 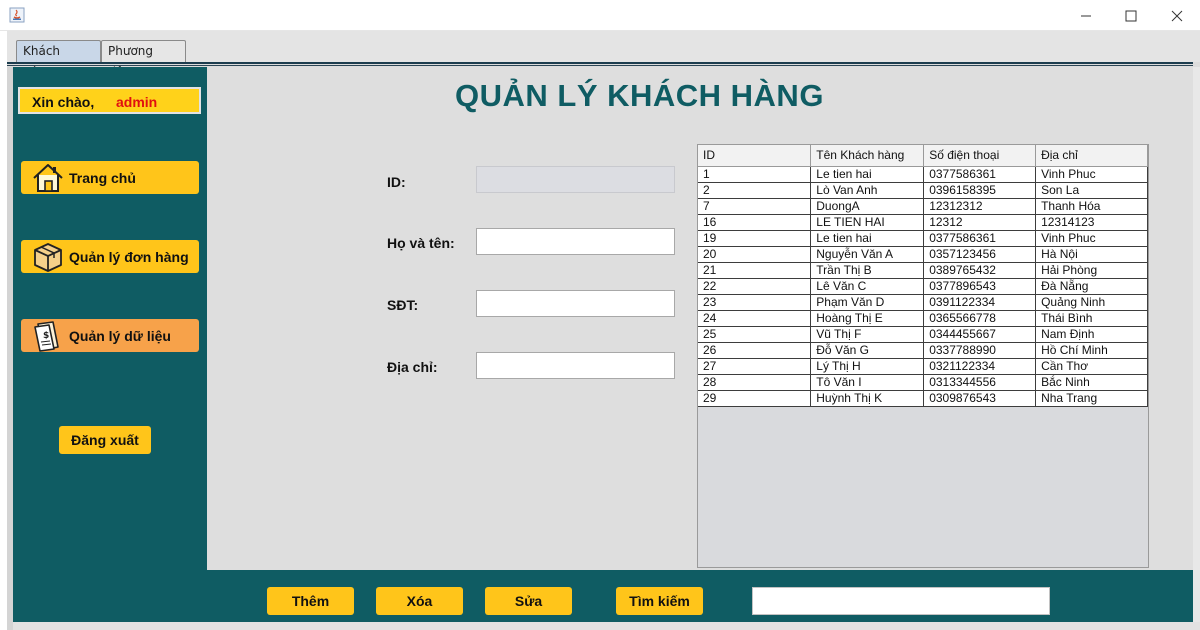 I want to click on cell-name: Lê Văn C, so click(x=867, y=286).